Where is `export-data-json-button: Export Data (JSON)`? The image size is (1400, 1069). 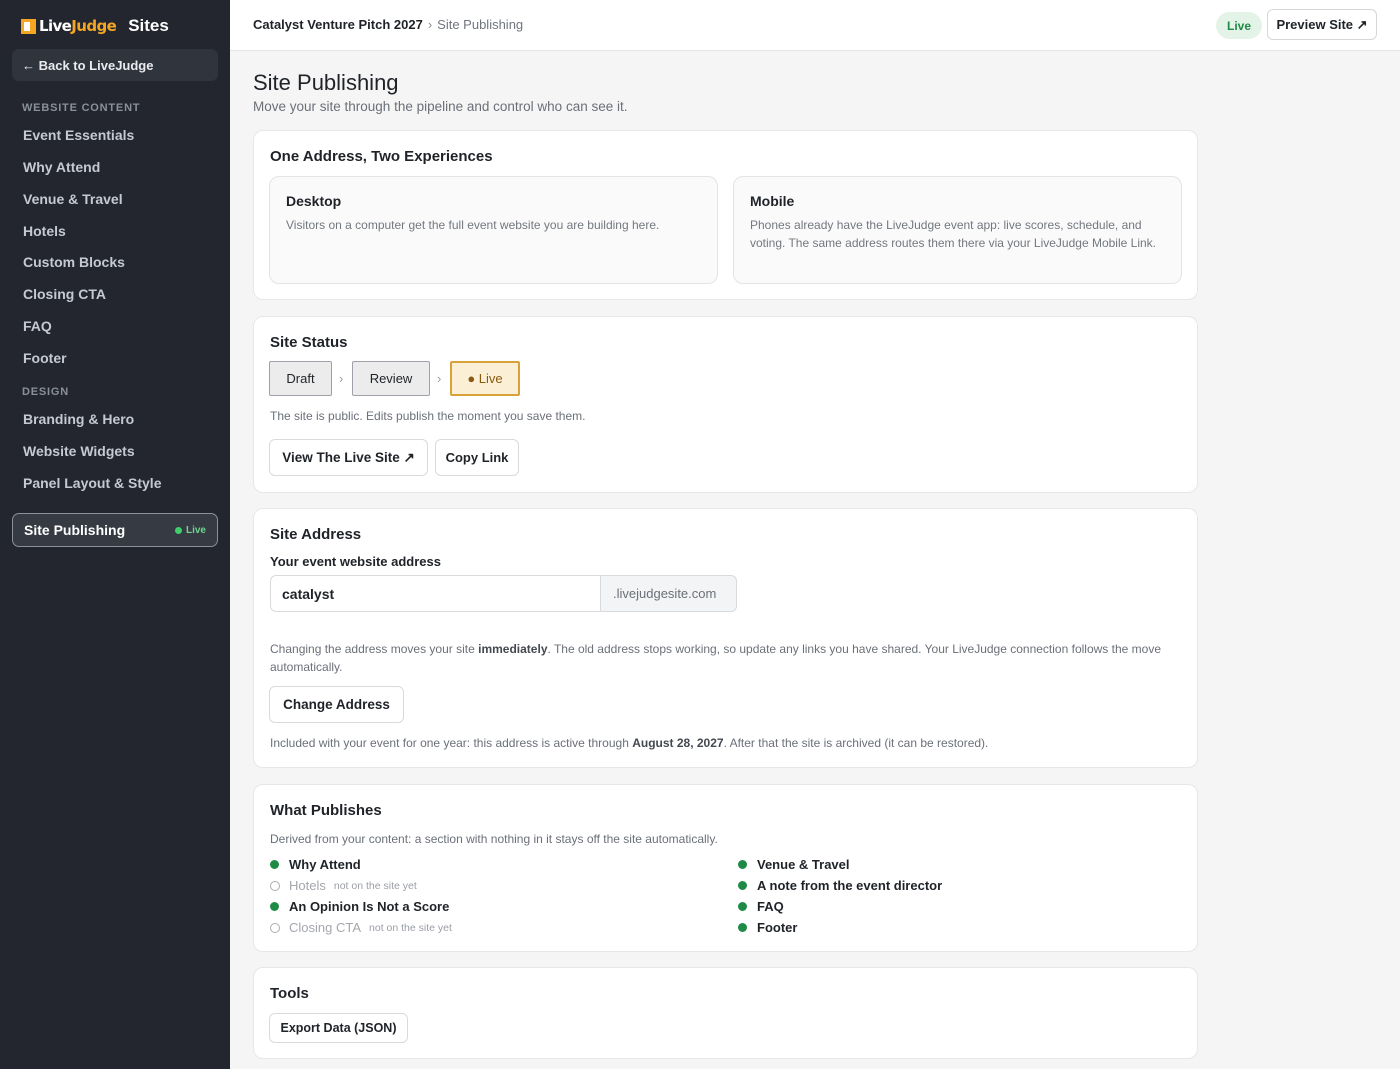 export-data-json-button: Export Data (JSON) is located at coordinates (338, 1028).